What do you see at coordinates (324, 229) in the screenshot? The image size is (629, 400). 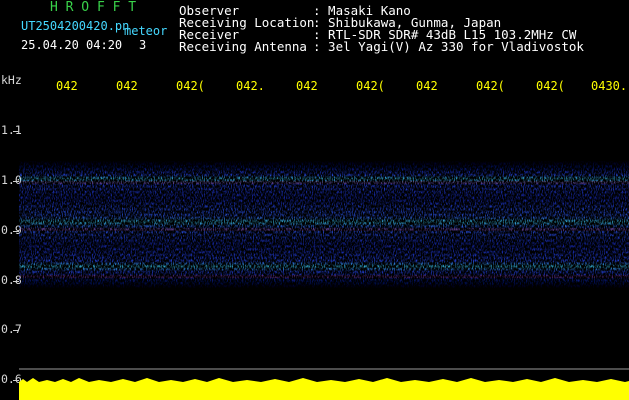 I see `hot-line-middle` at bounding box center [324, 229].